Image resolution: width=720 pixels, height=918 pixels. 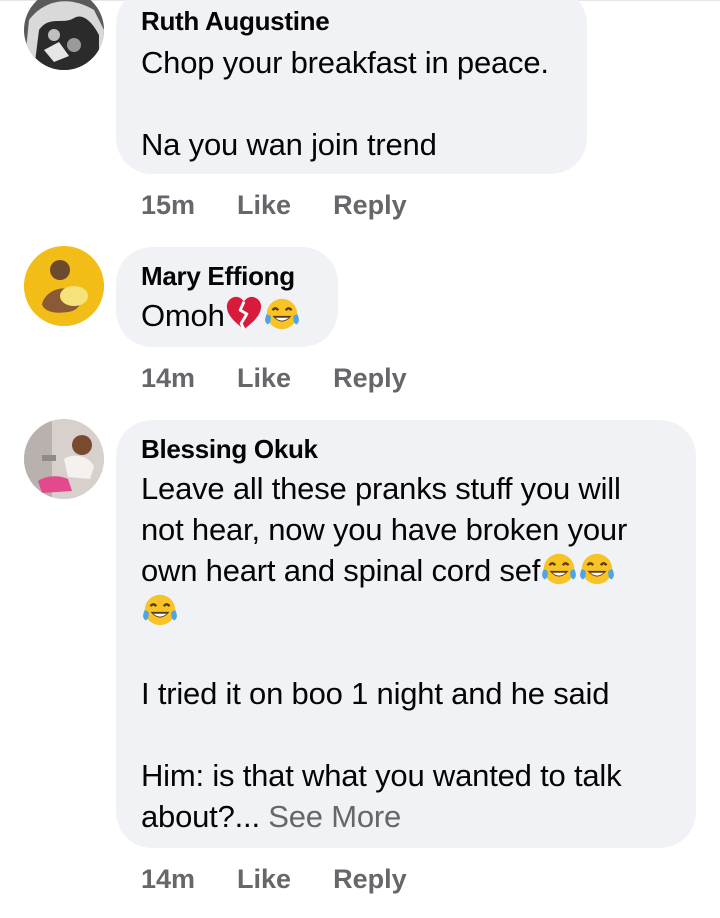 What do you see at coordinates (330, 816) in the screenshot?
I see `see-more-link: See More` at bounding box center [330, 816].